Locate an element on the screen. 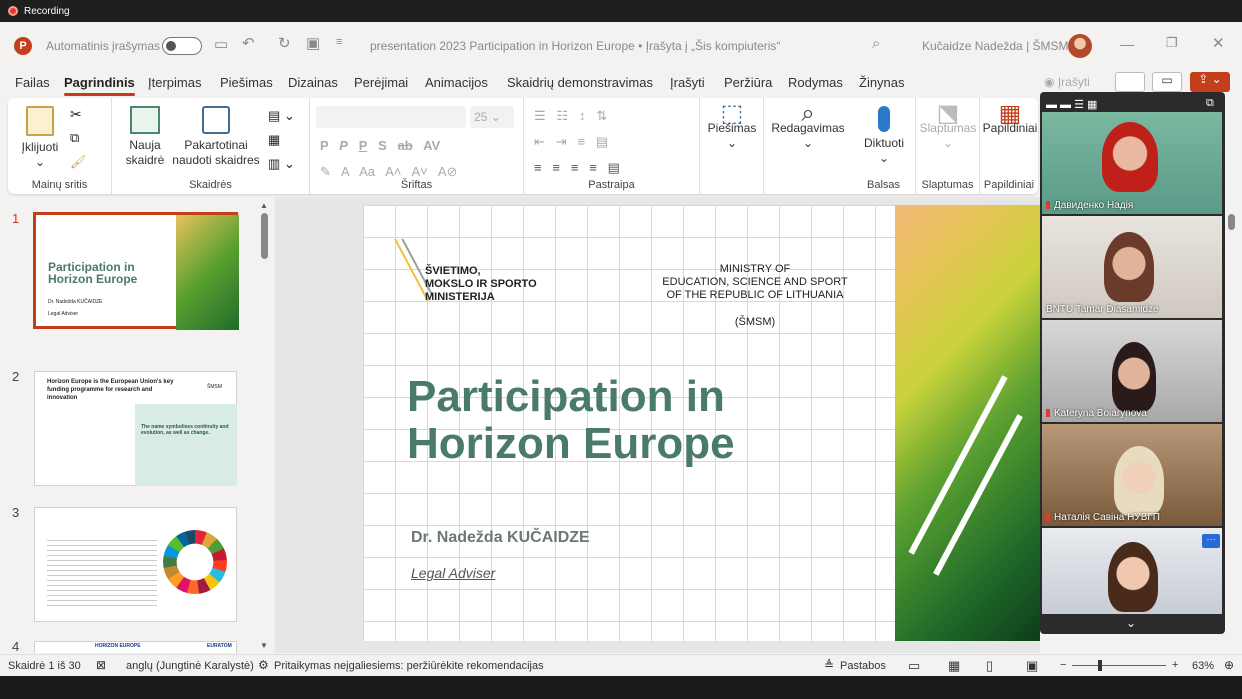  zoom-level: 63% is located at coordinates (1203, 666).